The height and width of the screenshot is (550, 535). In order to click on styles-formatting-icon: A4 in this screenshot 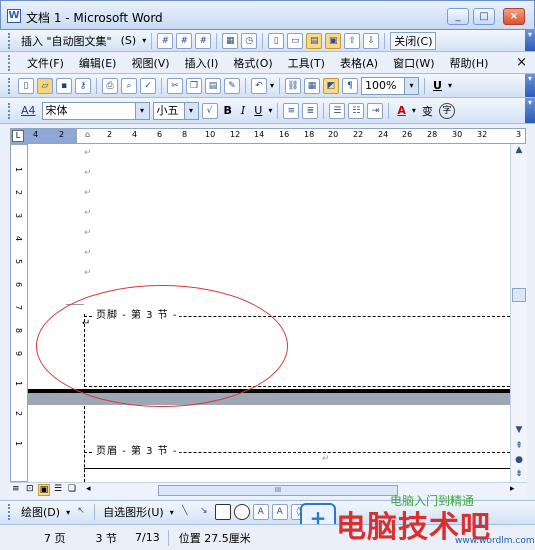, I will do `click(28, 110)`.